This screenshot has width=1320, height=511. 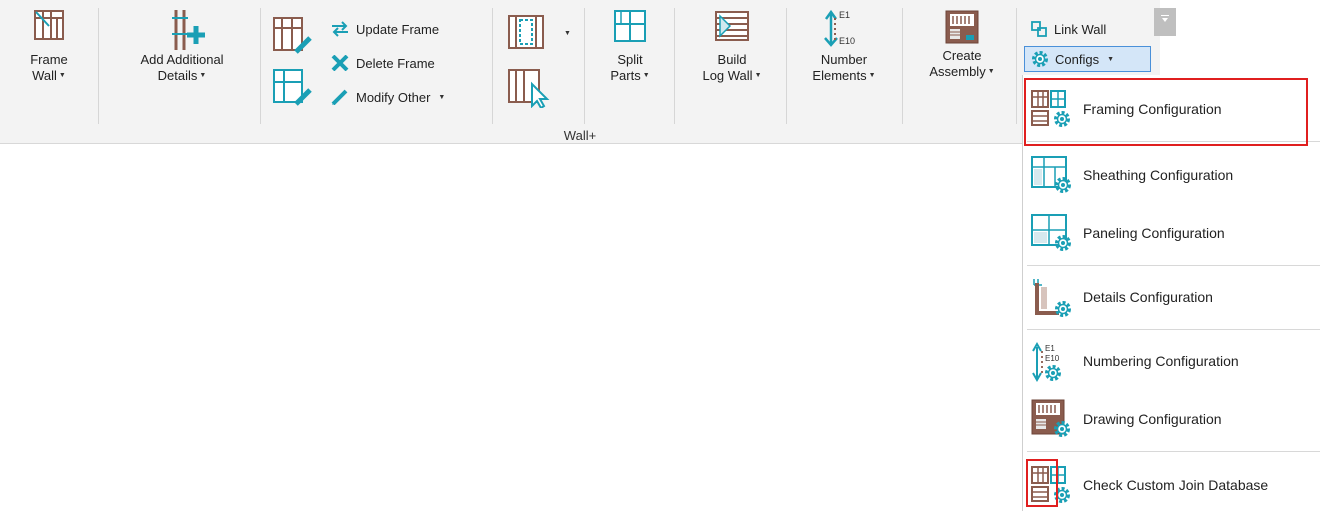 What do you see at coordinates (188, 30) in the screenshot?
I see `add-details-icon` at bounding box center [188, 30].